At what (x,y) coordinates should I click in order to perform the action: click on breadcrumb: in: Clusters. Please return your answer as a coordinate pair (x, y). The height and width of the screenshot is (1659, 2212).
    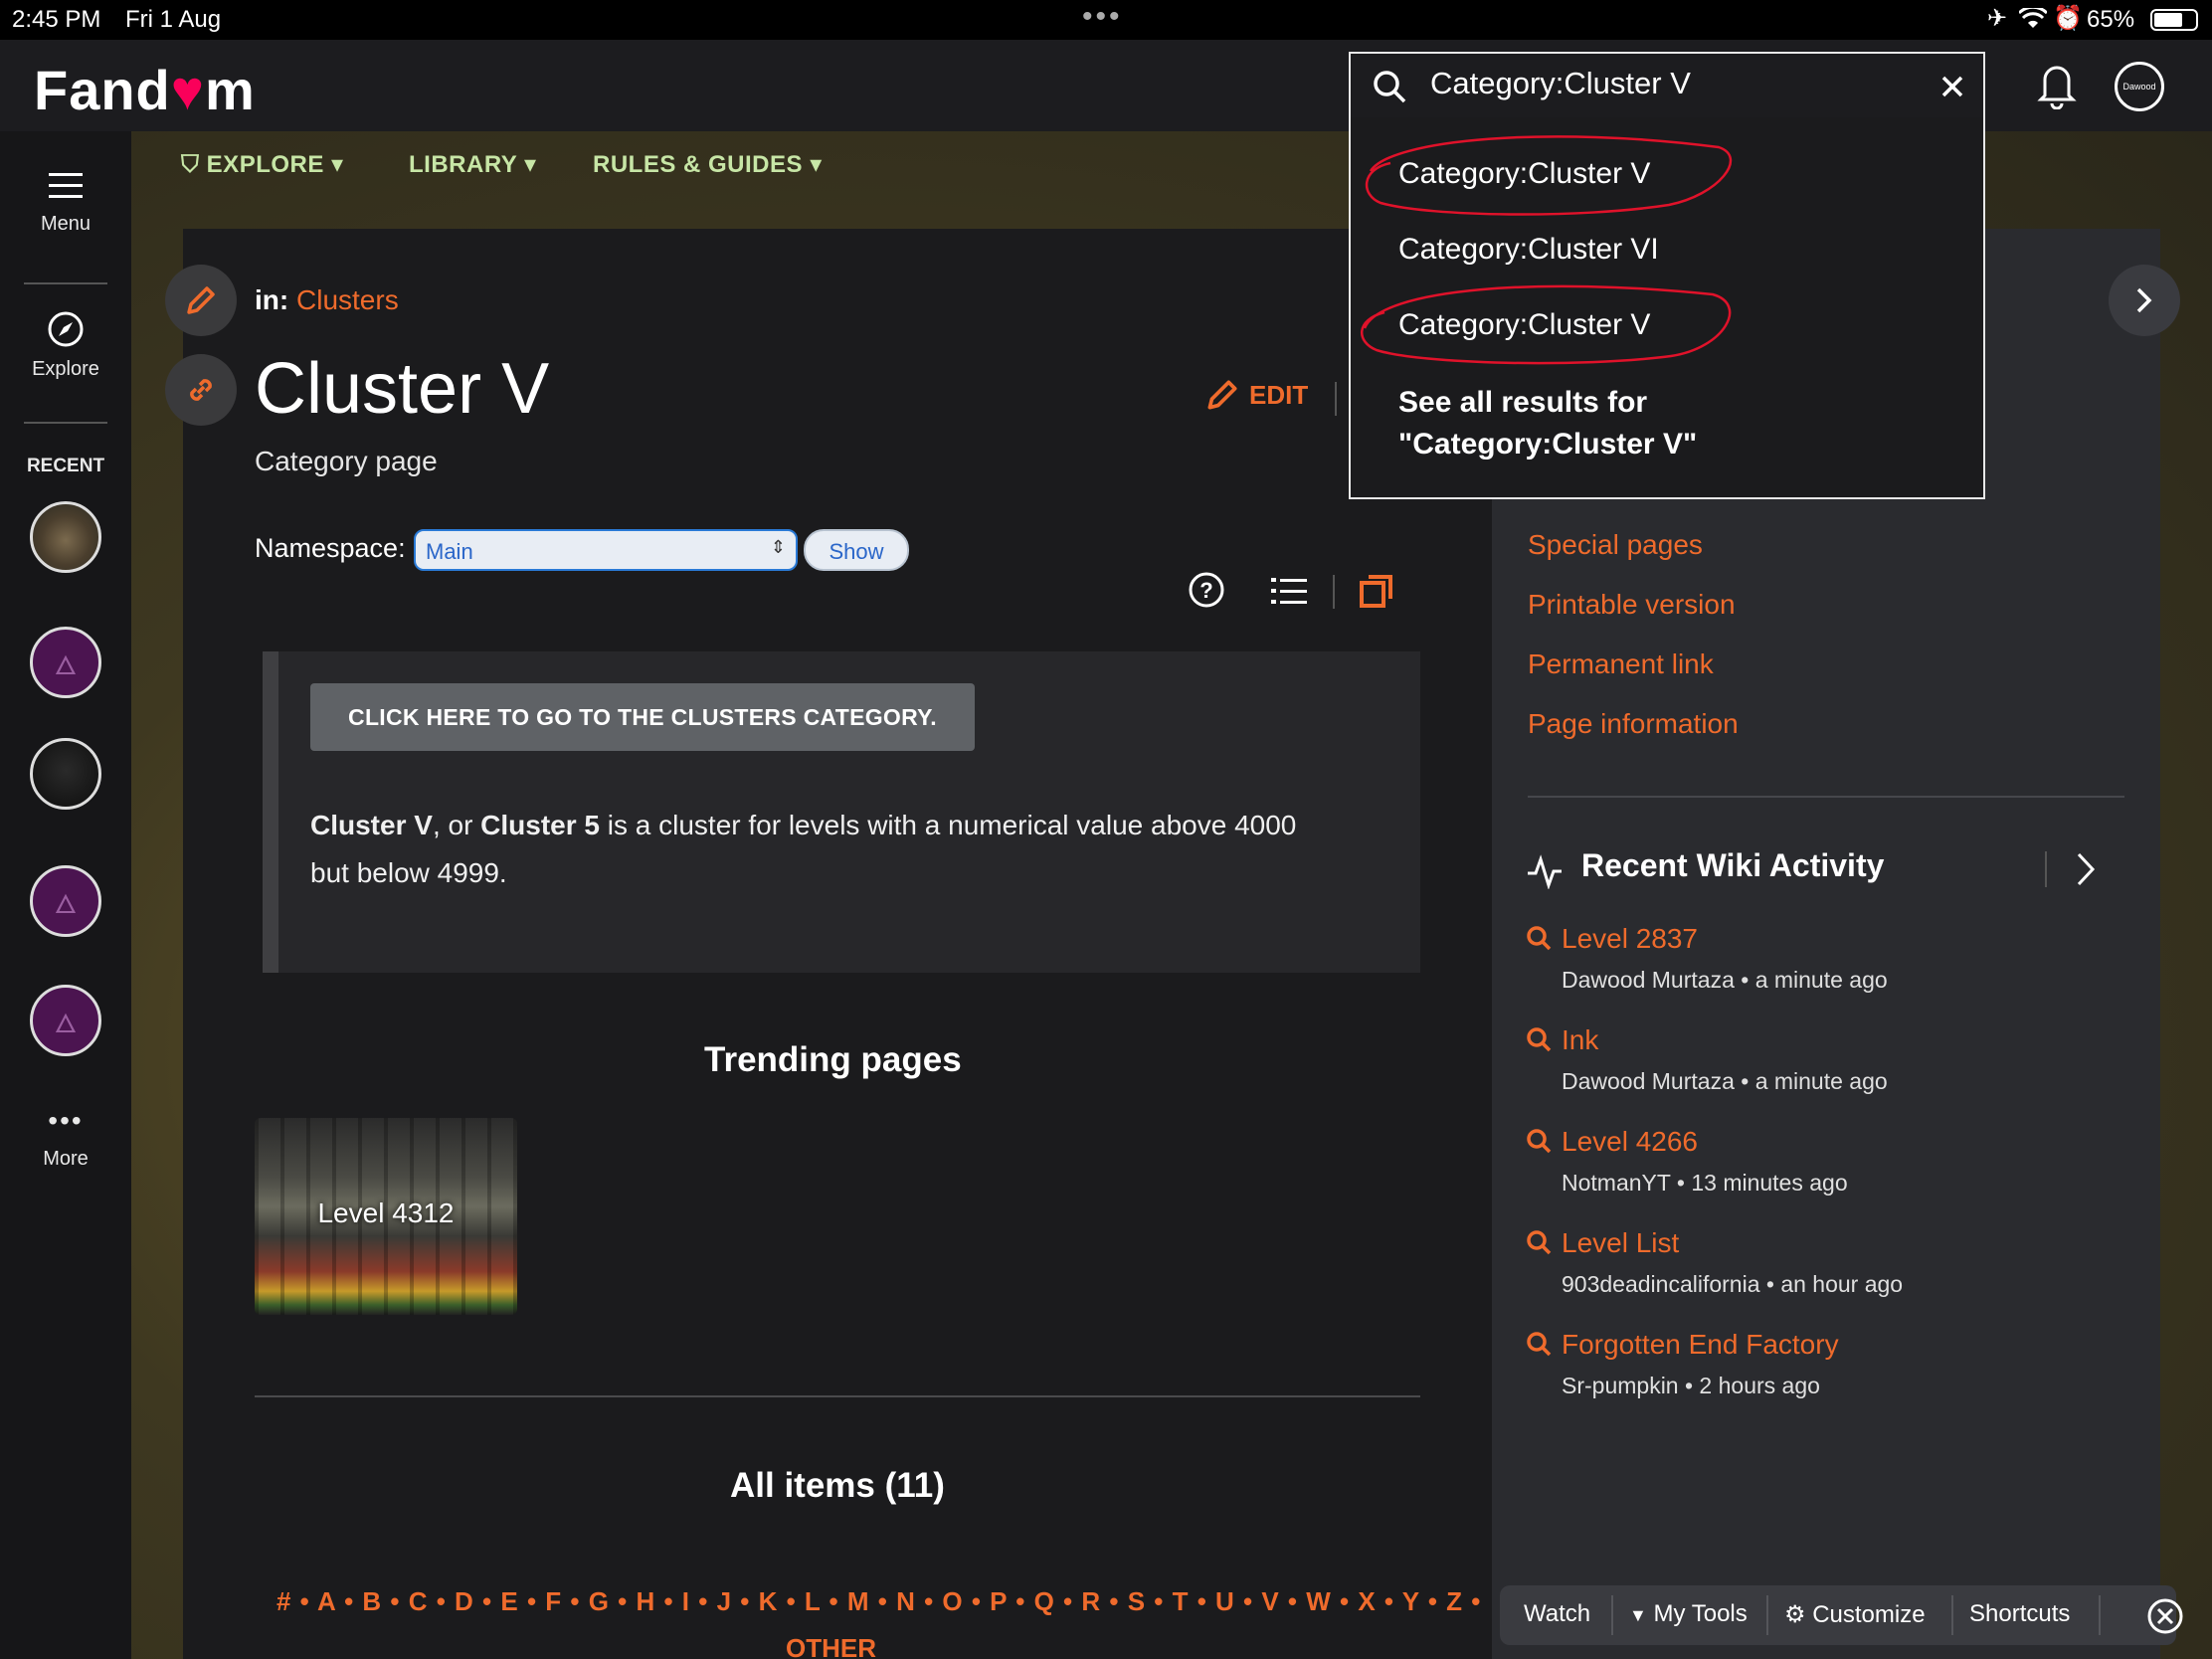
    Looking at the image, I should click on (327, 299).